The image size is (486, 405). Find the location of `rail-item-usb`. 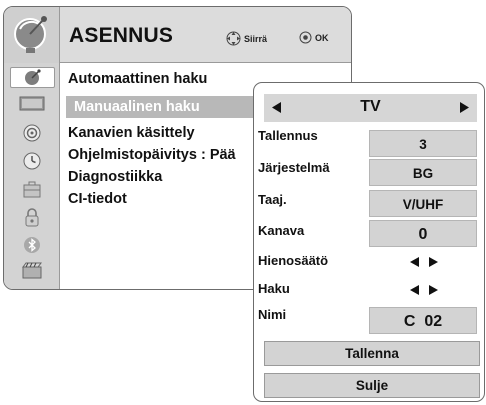

rail-item-usb is located at coordinates (32, 271).